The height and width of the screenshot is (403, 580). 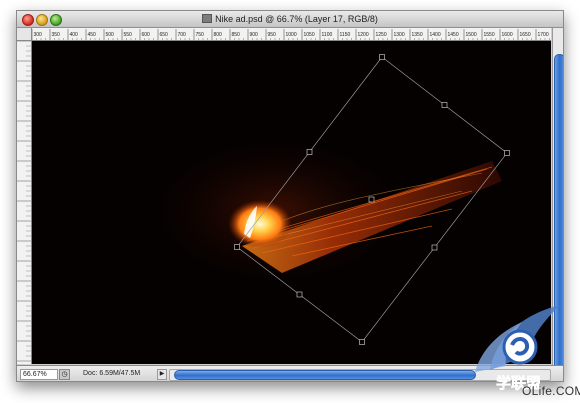 I want to click on ruler-label: 1700, so click(x=543, y=35).